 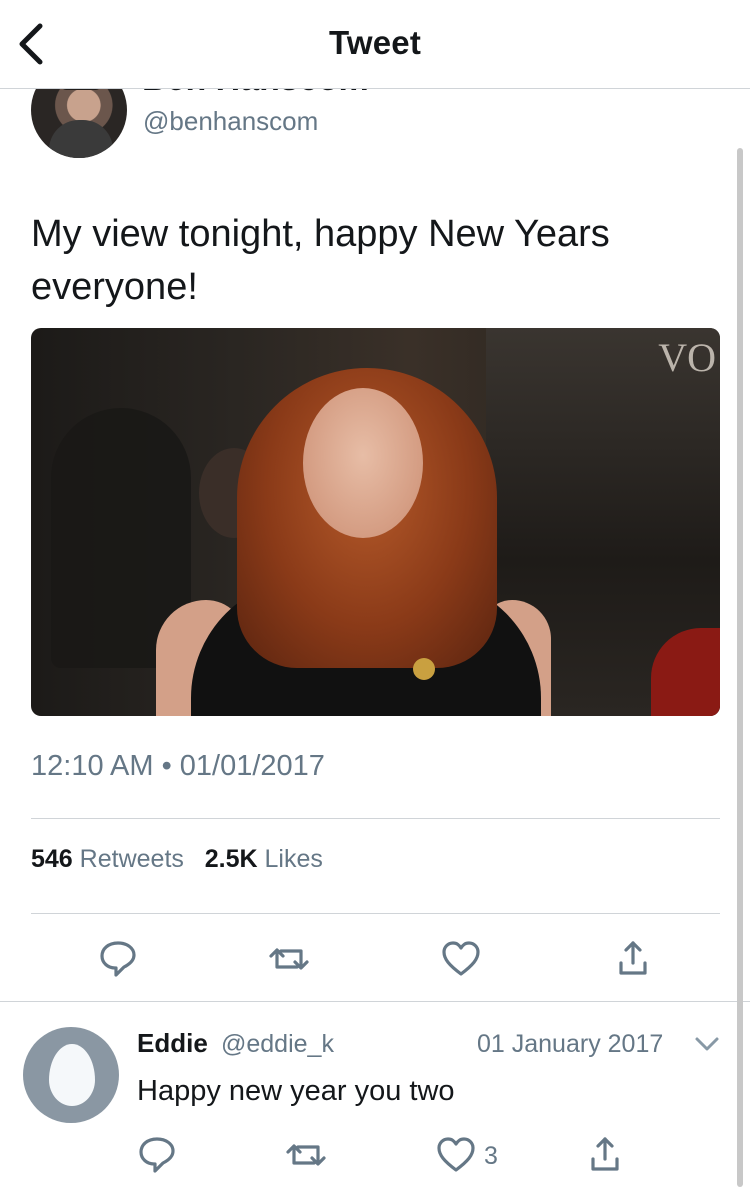 I want to click on tweet-stats: 546 Retweets 2.5K Likes, so click(x=177, y=859).